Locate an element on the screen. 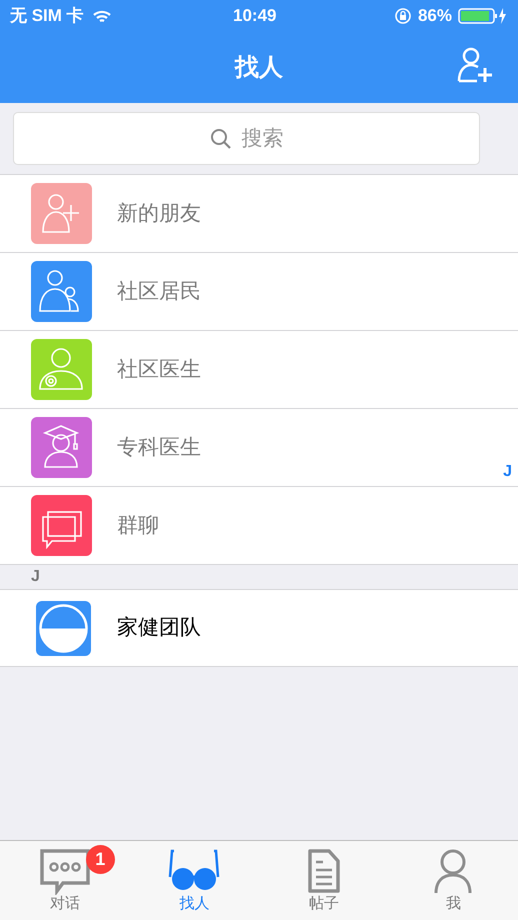 This screenshot has width=518, height=920. unread-badge: 1 is located at coordinates (100, 859).